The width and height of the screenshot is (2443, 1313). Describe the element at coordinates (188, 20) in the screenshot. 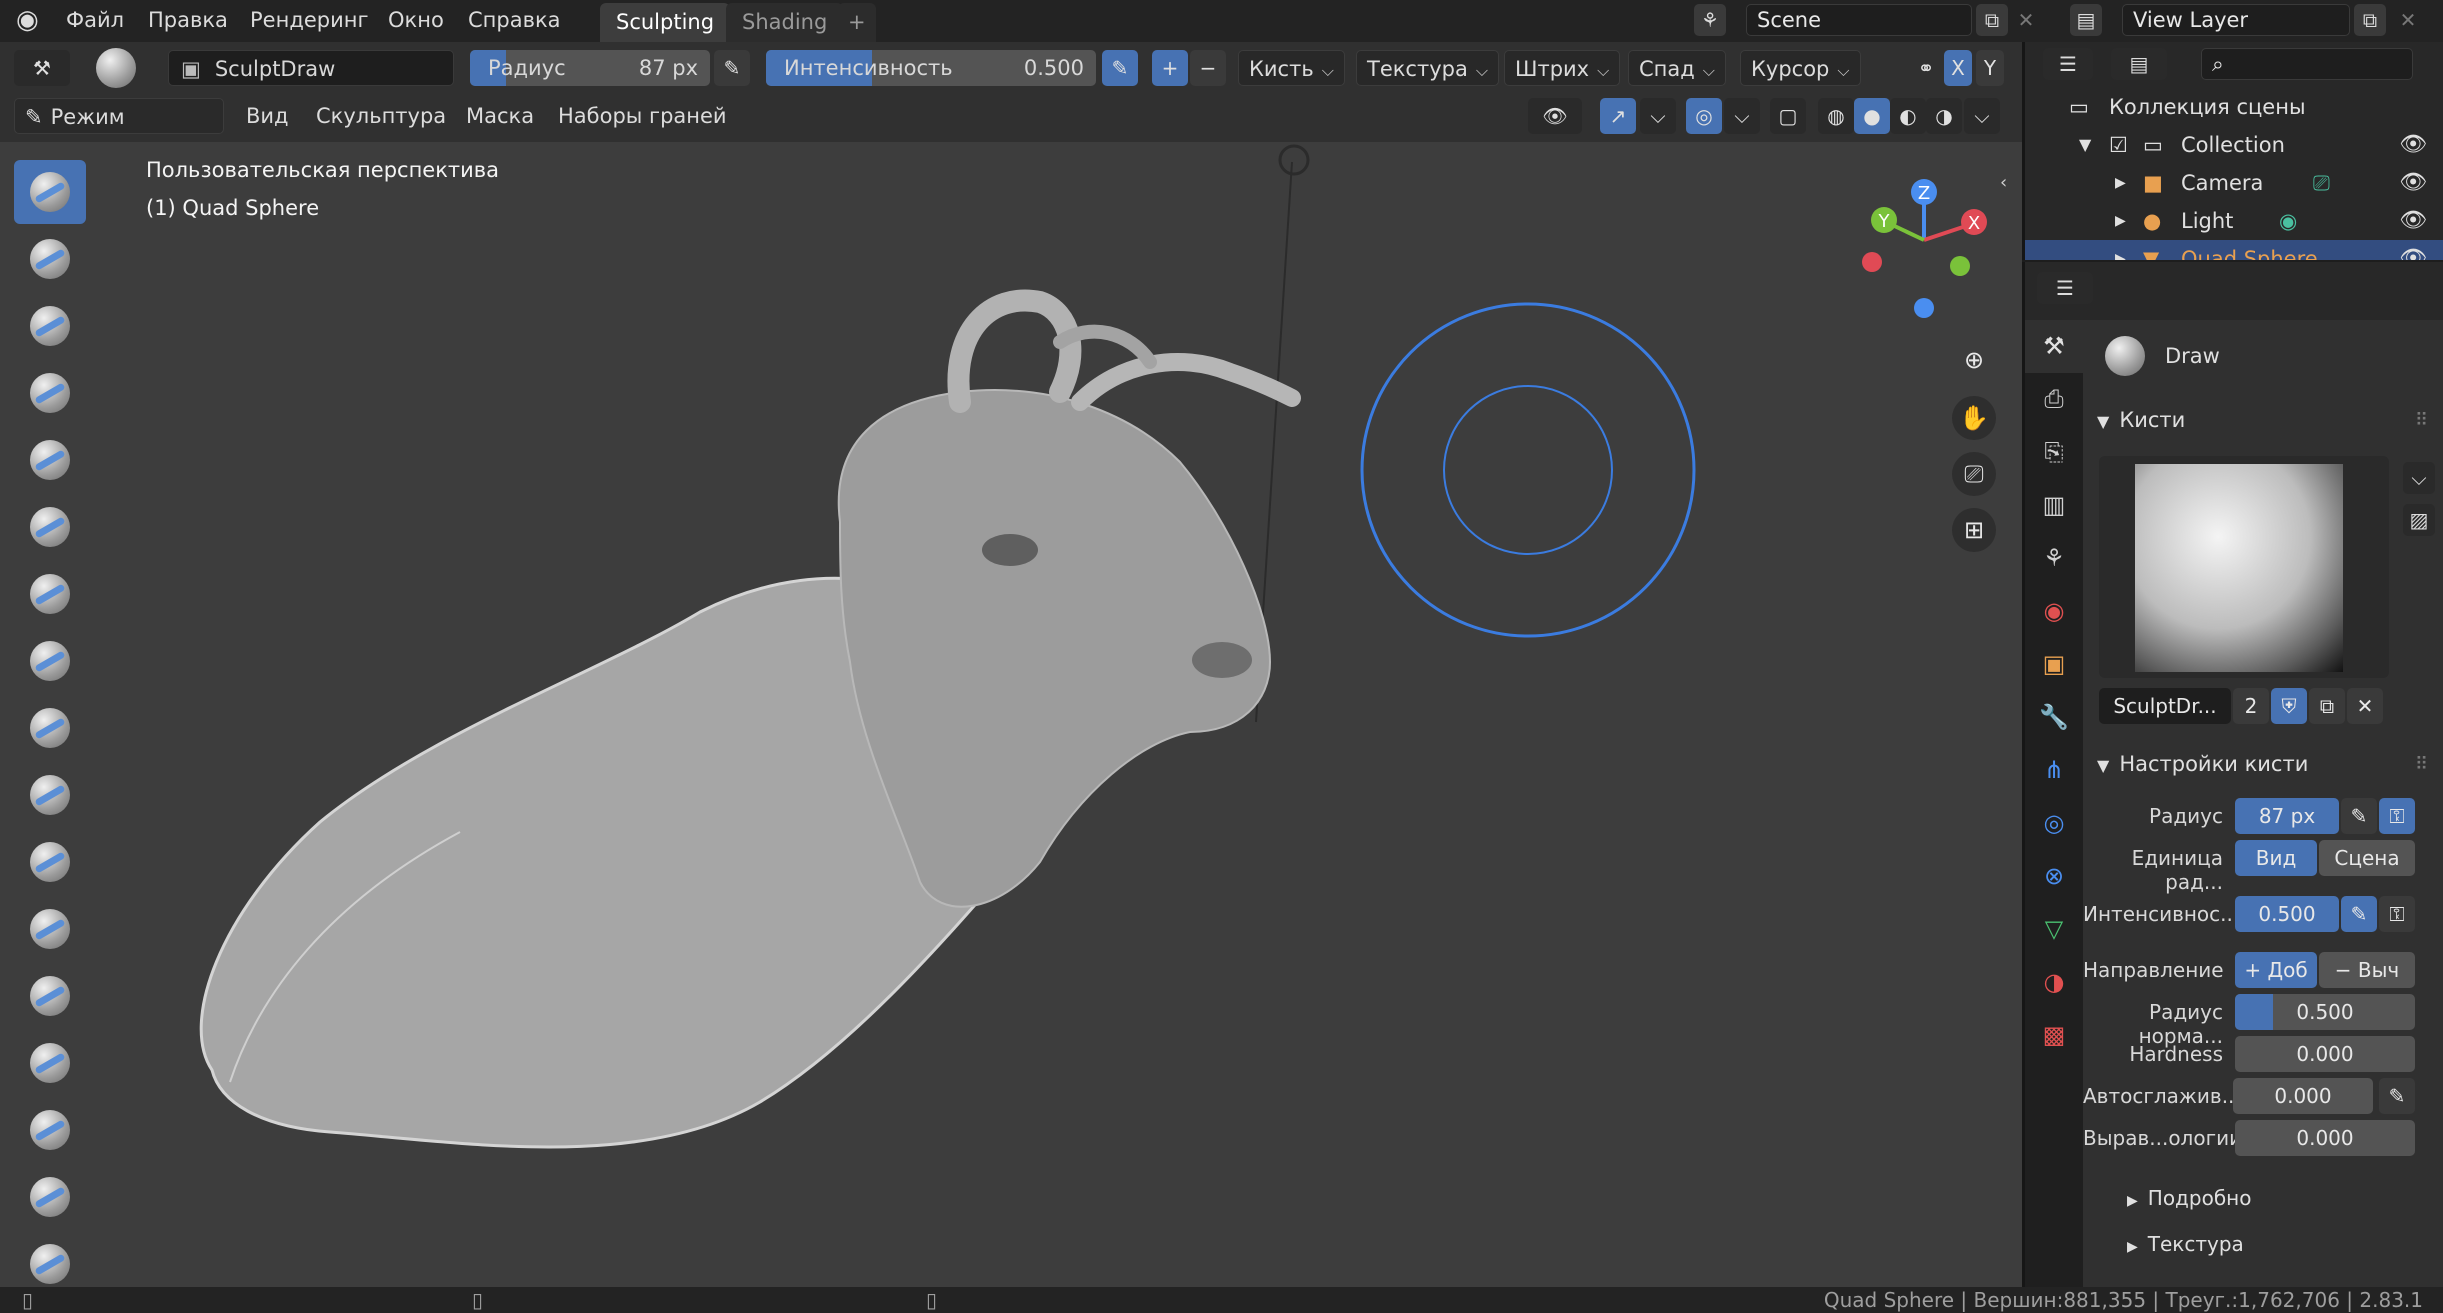

I see `menu-edit: Правка` at that location.